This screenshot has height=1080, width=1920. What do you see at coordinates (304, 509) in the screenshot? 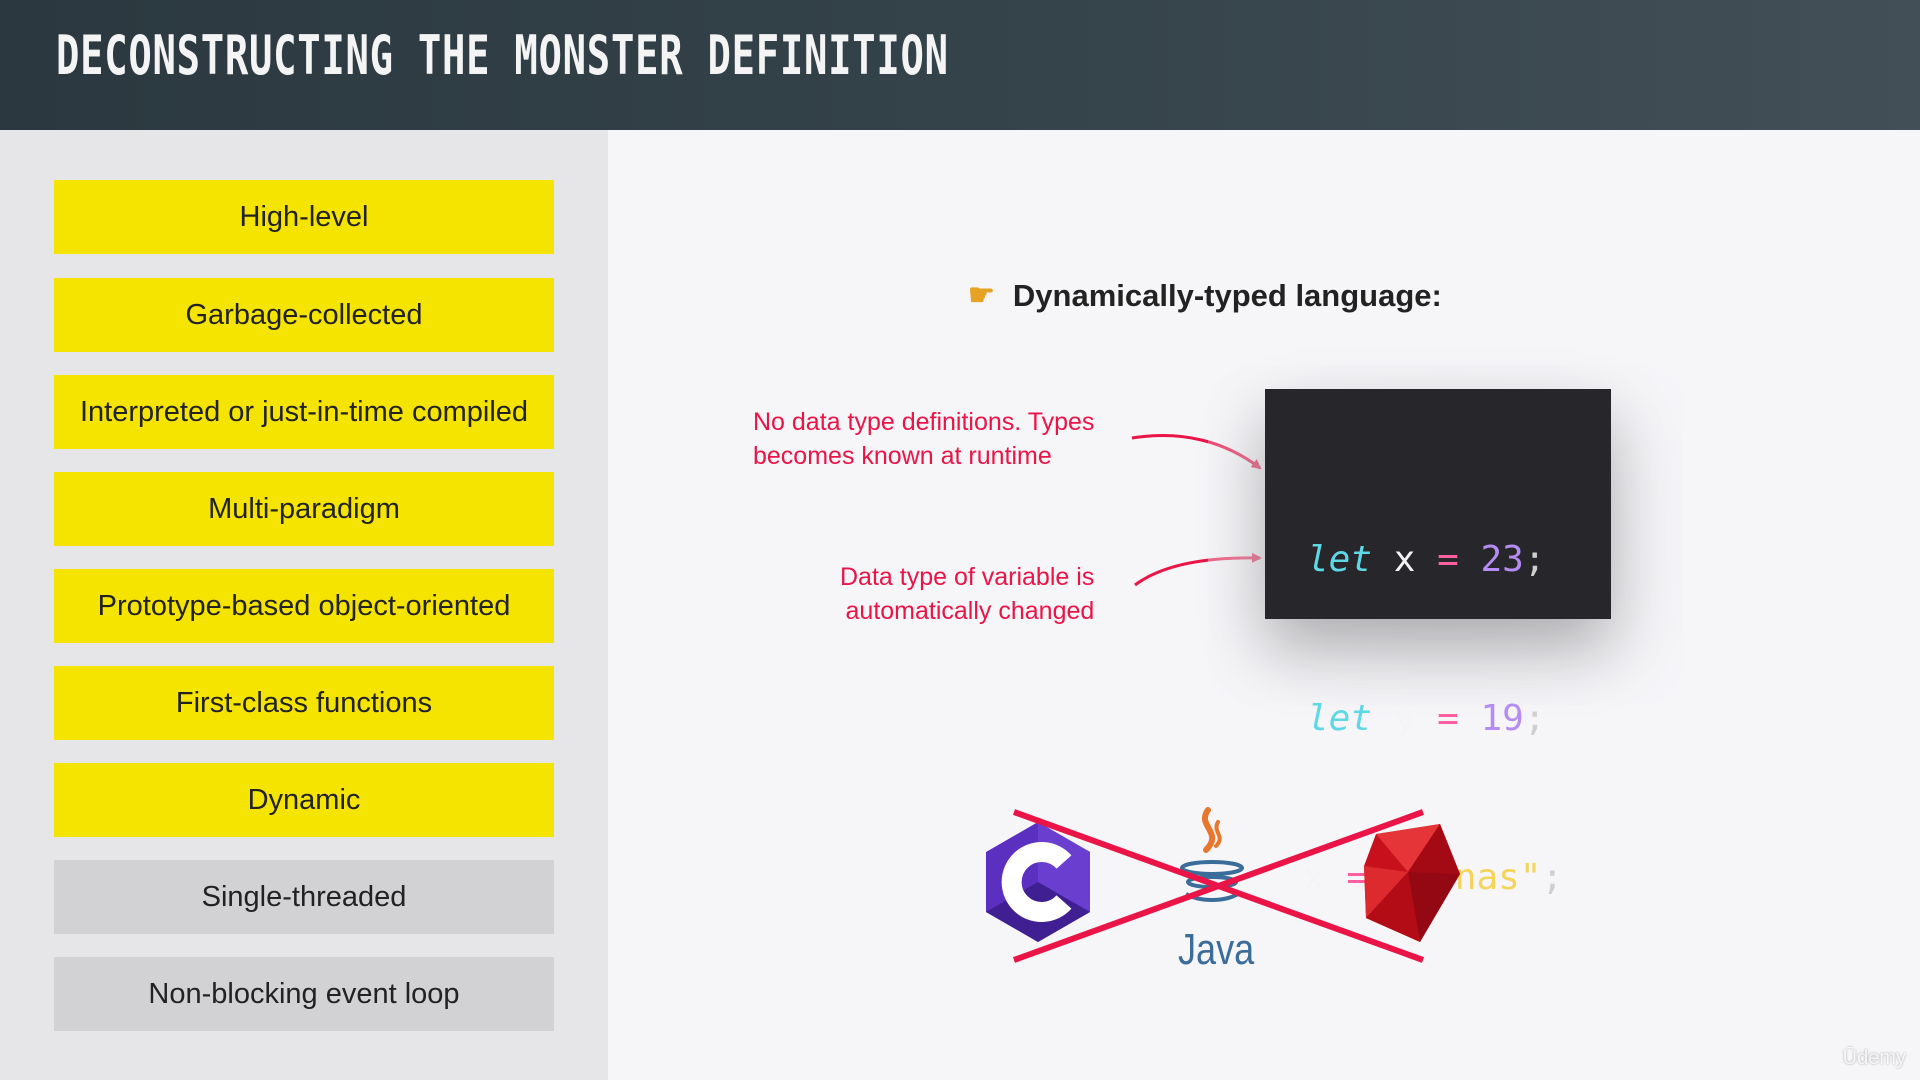
I see `feature-multi-paradigm: Multi-paradigm` at bounding box center [304, 509].